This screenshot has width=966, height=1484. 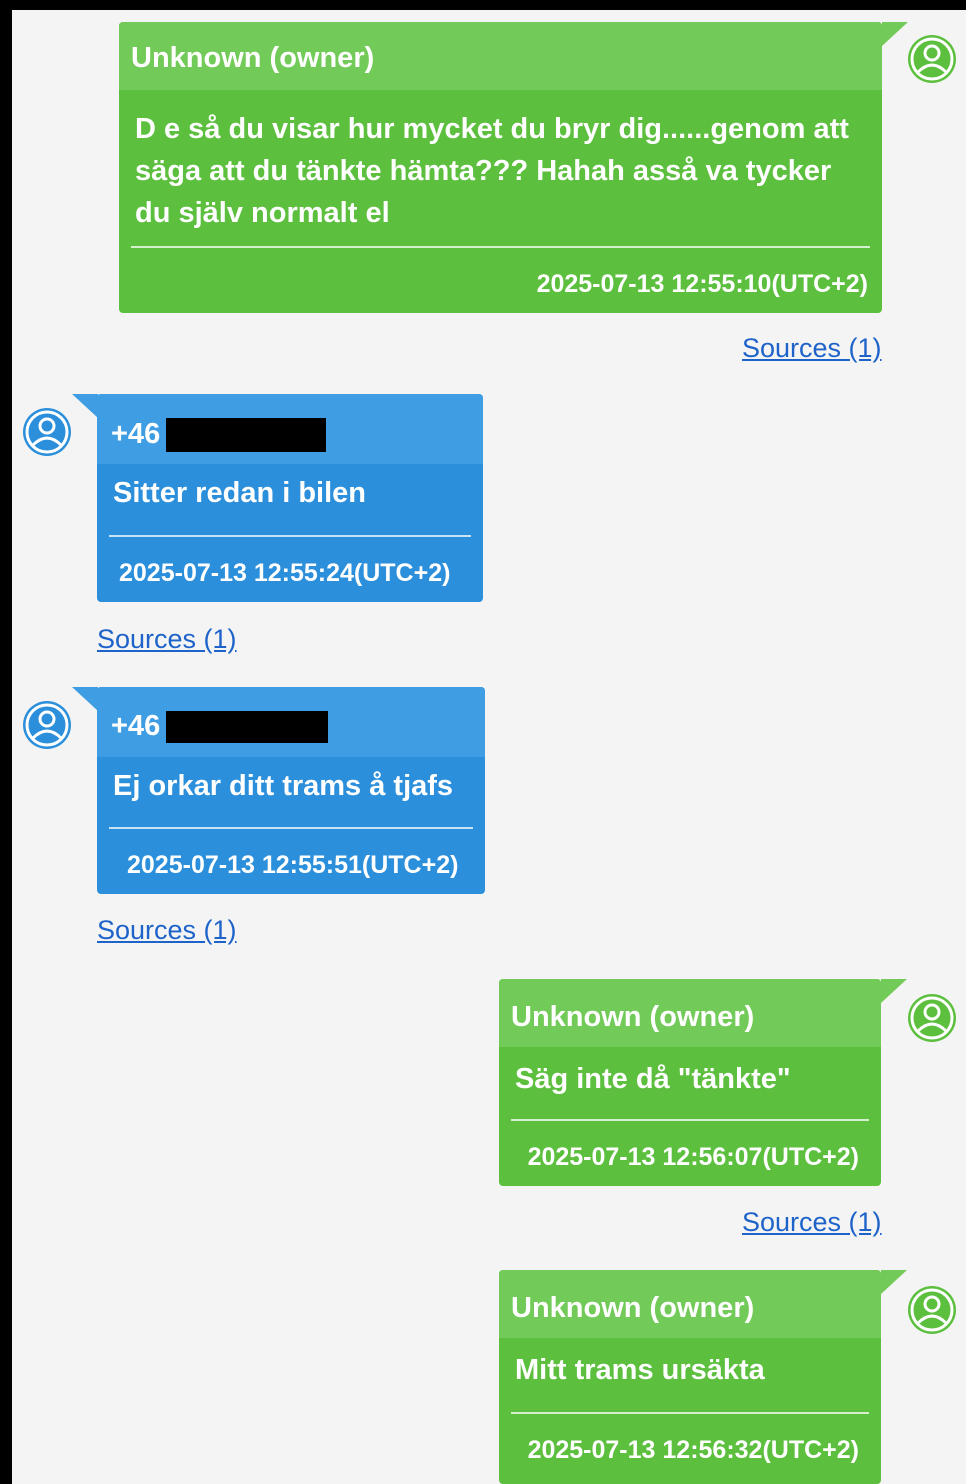 What do you see at coordinates (693, 1450) in the screenshot?
I see `message-timestamp: 2025-07-13 12:56:32(UTC+2)` at bounding box center [693, 1450].